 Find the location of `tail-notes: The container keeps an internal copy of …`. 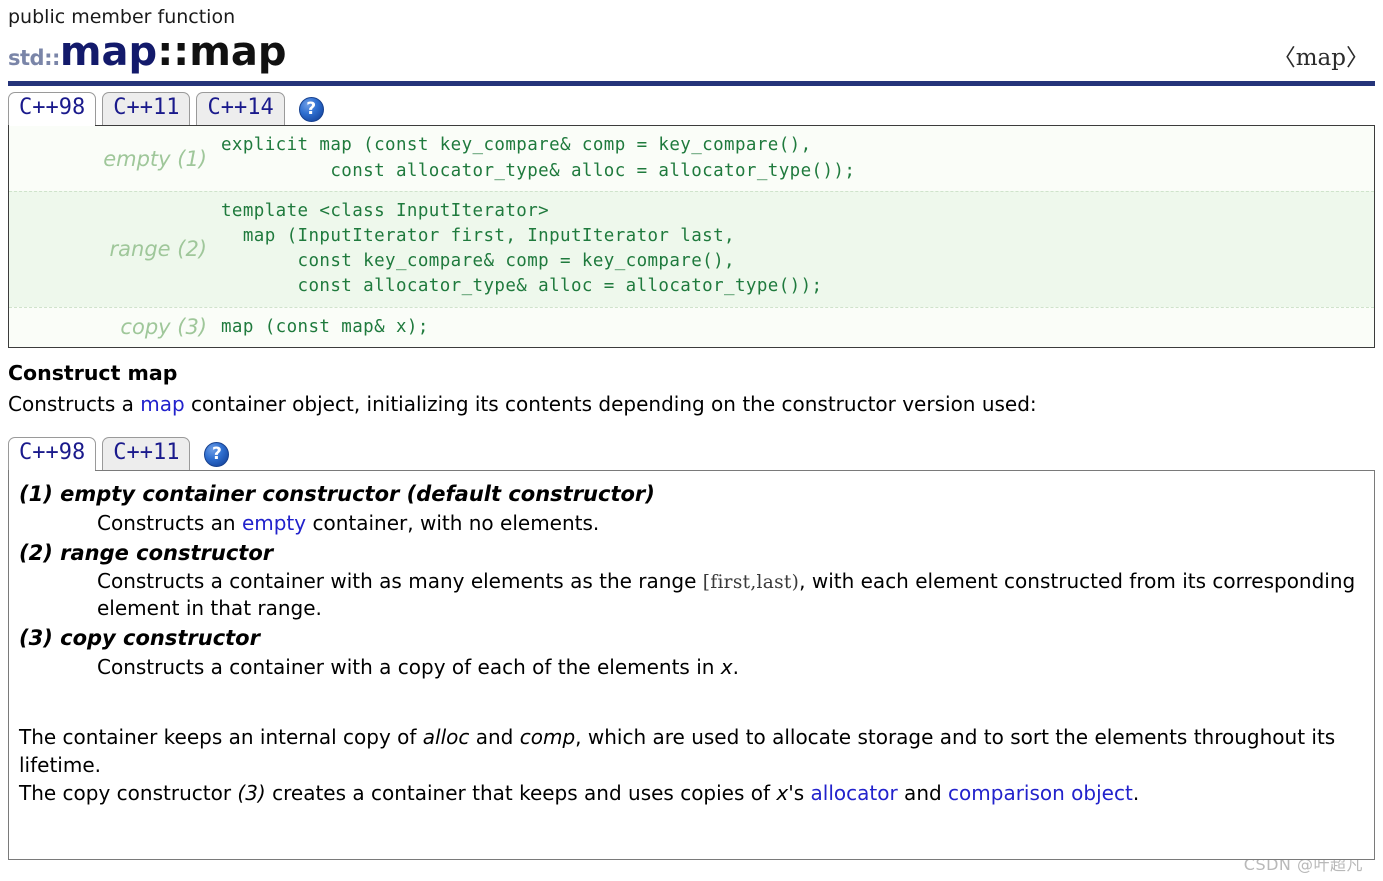

tail-notes: The container keeps an internal copy of … is located at coordinates (690, 765).